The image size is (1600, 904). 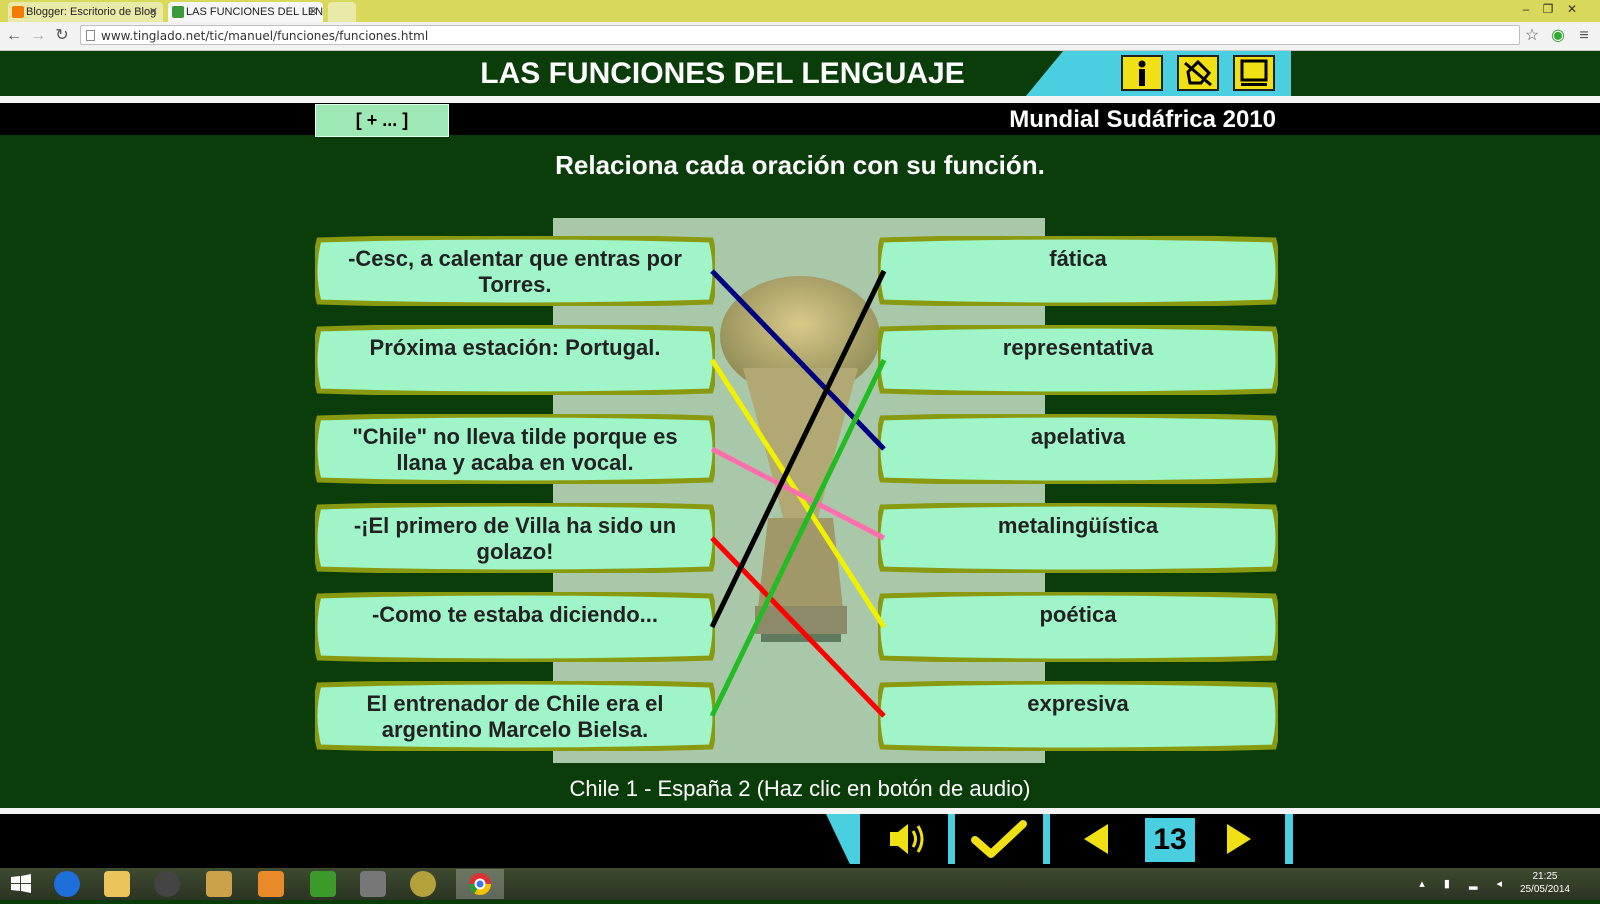 I want to click on bottom-bar, so click(x=800, y=841).